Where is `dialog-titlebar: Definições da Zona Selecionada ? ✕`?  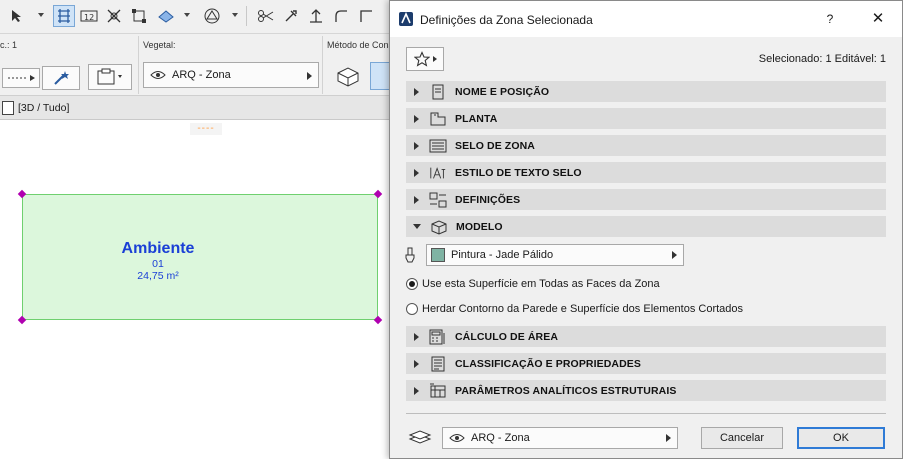 dialog-titlebar: Definições da Zona Selecionada ? ✕ is located at coordinates (646, 19).